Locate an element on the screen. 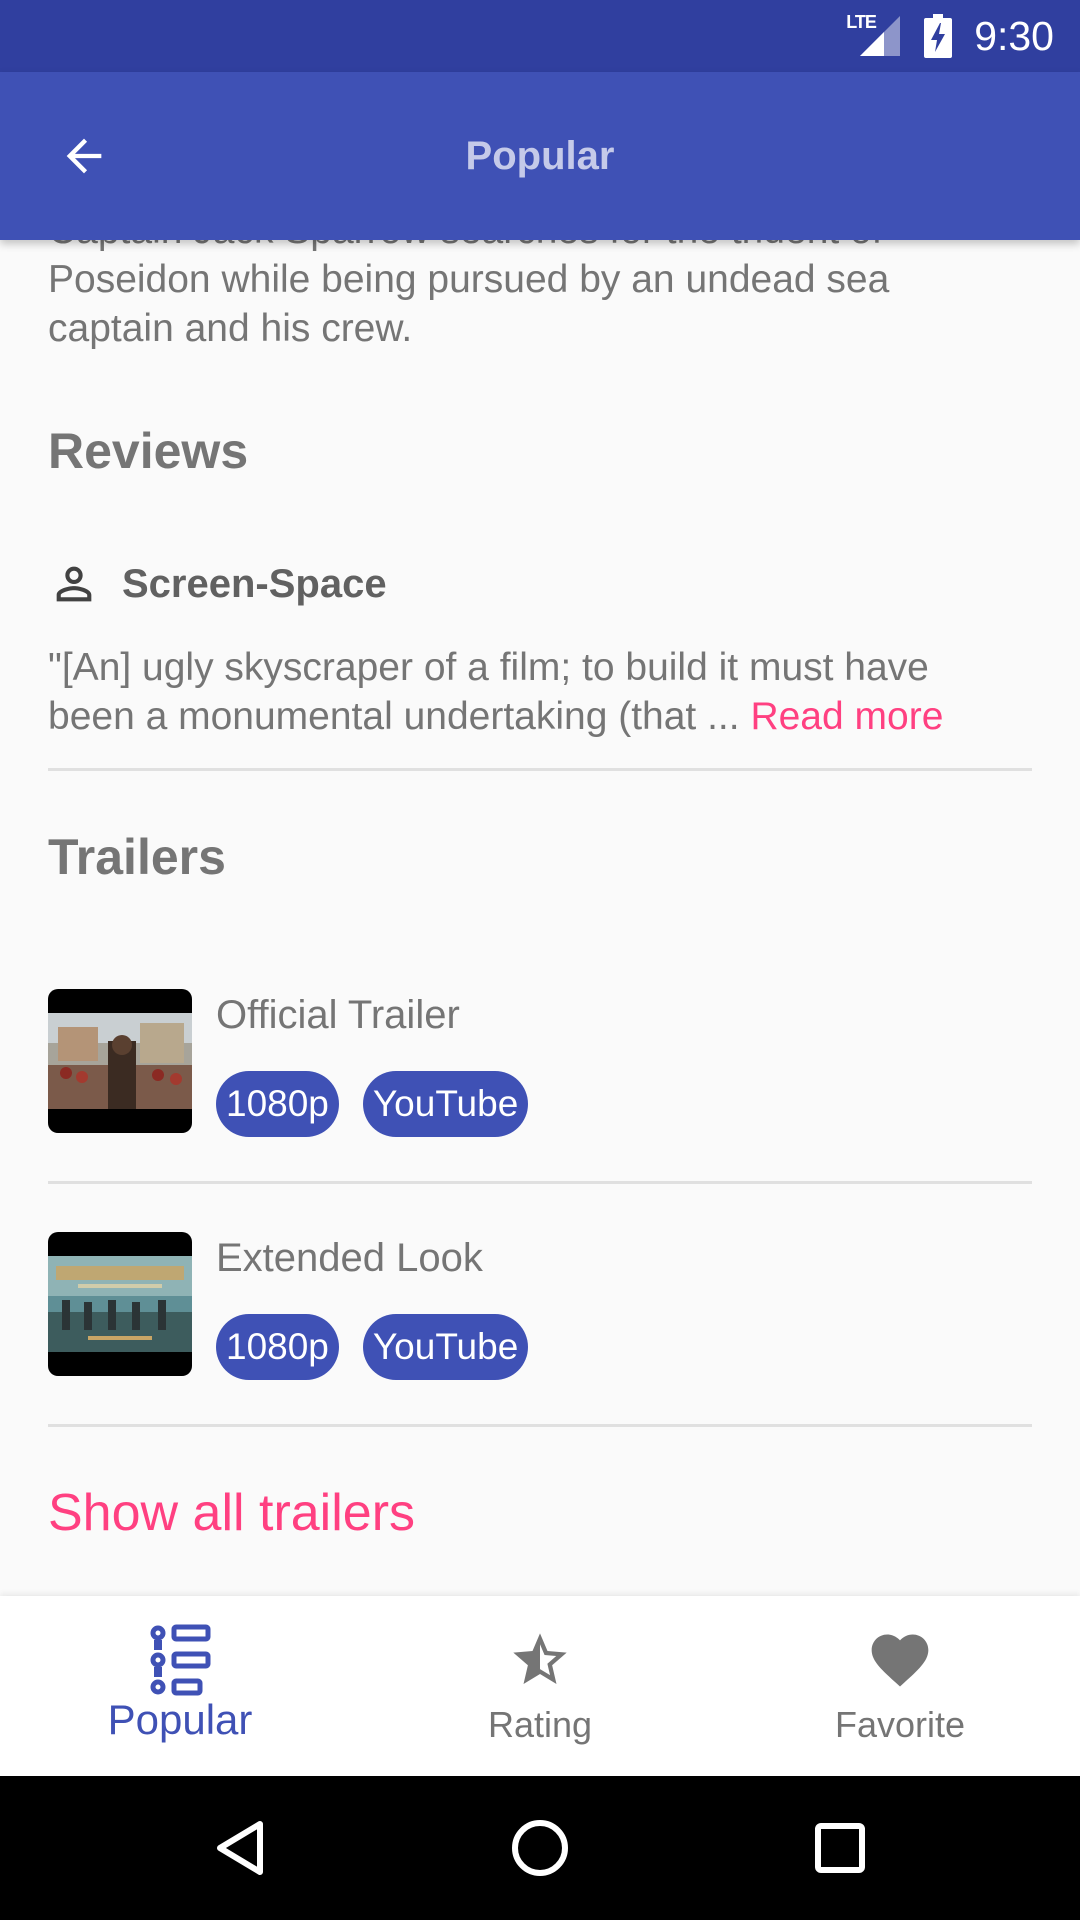 The height and width of the screenshot is (1920, 1080). circle-home-icon is located at coordinates (540, 1848).